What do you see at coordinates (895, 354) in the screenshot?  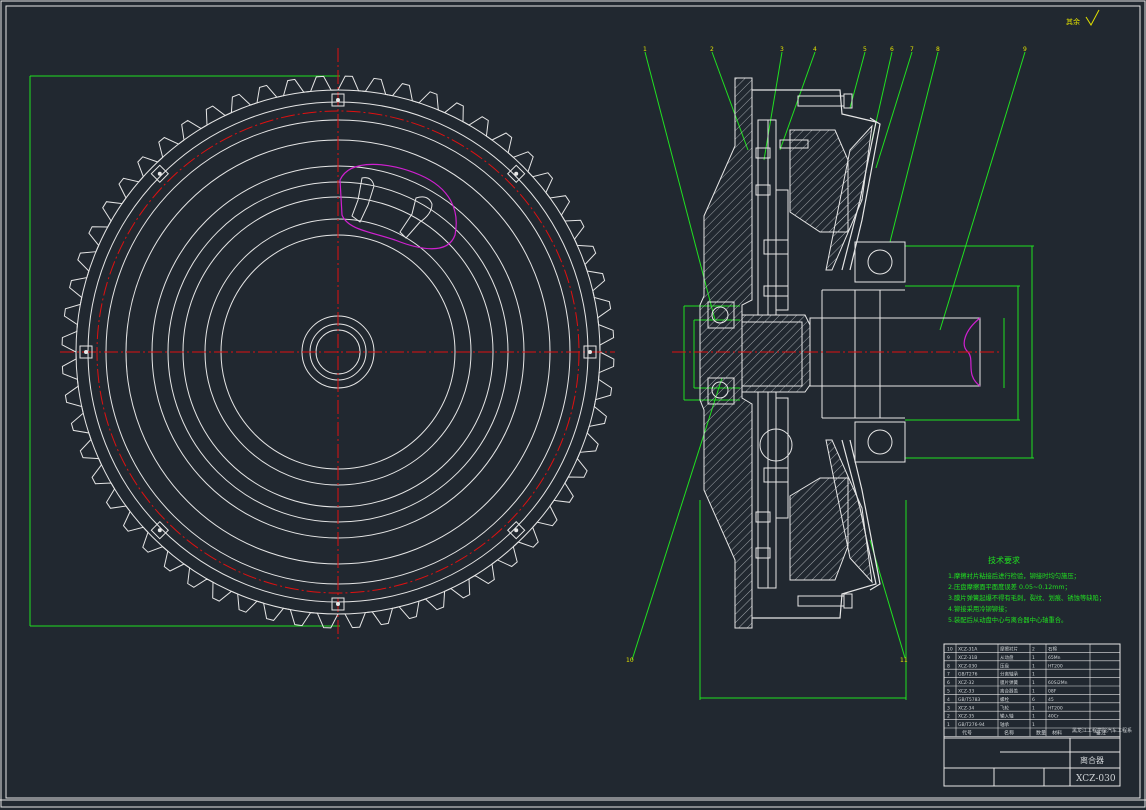 I see `input-shaft` at bounding box center [895, 354].